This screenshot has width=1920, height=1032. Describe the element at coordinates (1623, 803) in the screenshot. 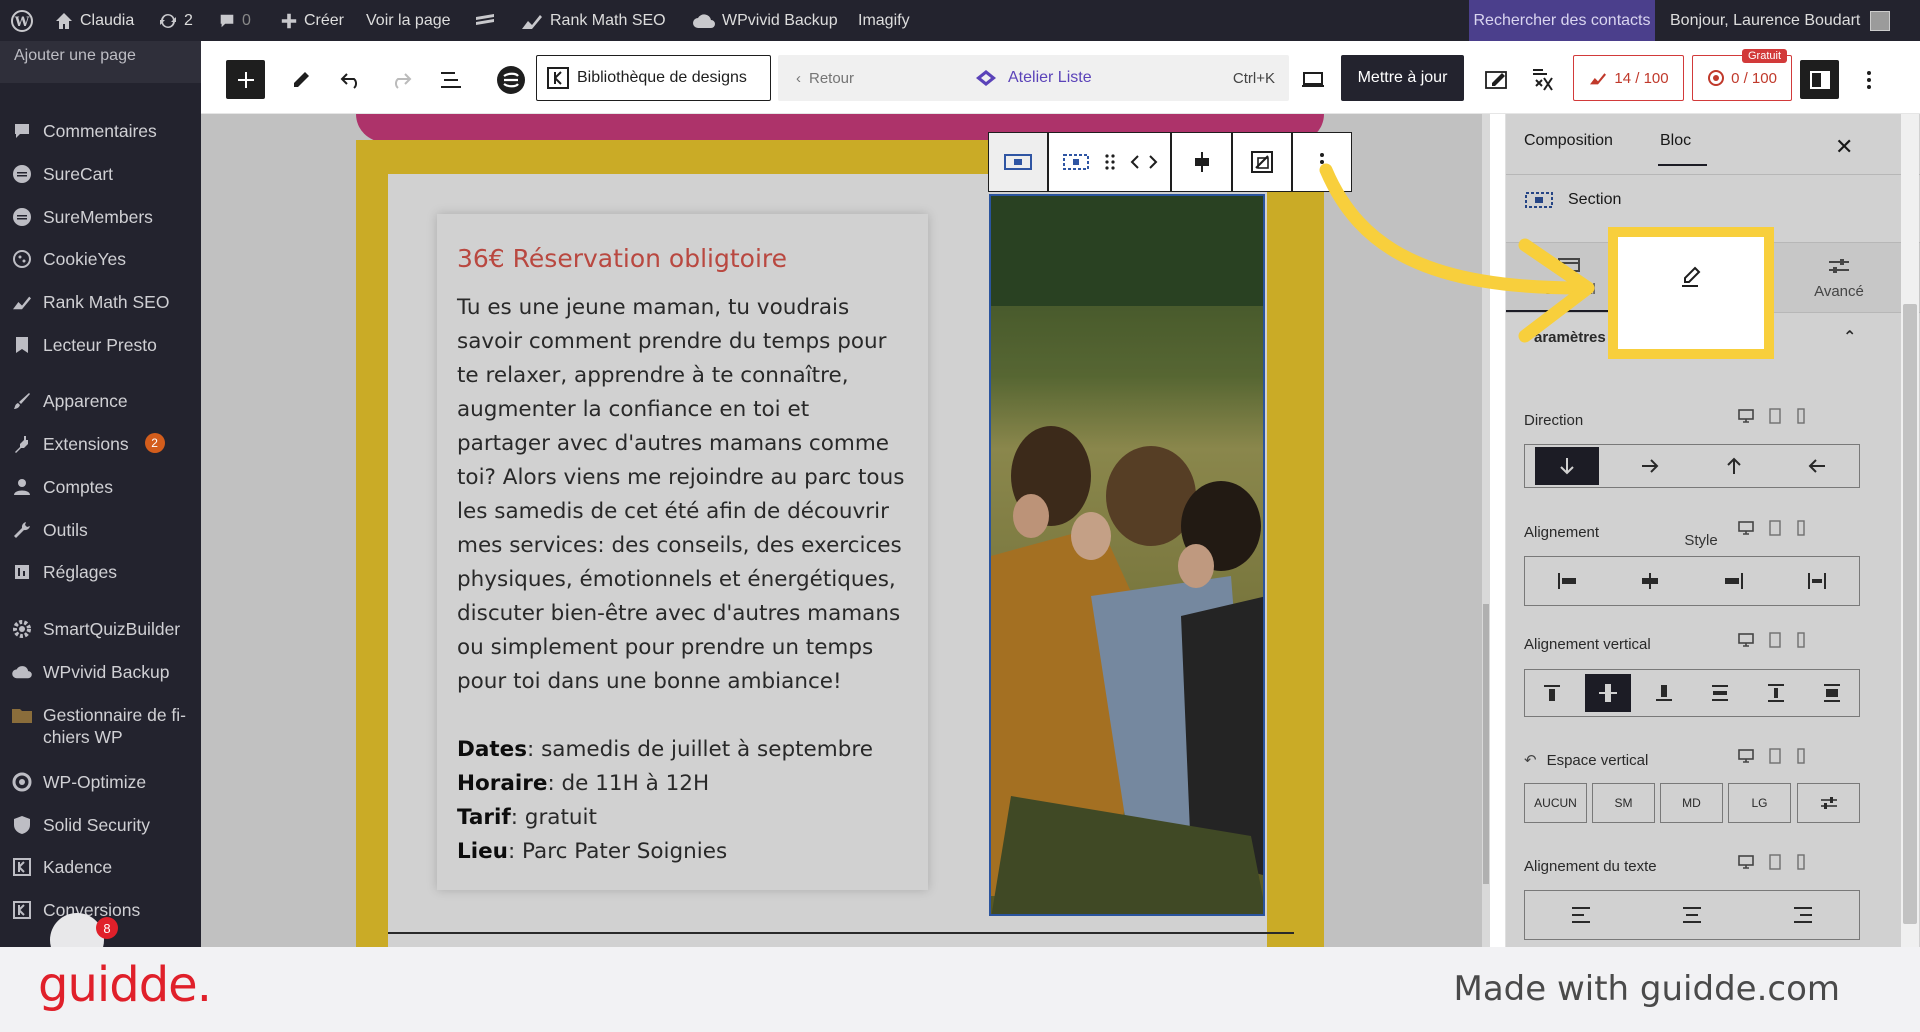

I see `size-sm-button: SM` at that location.